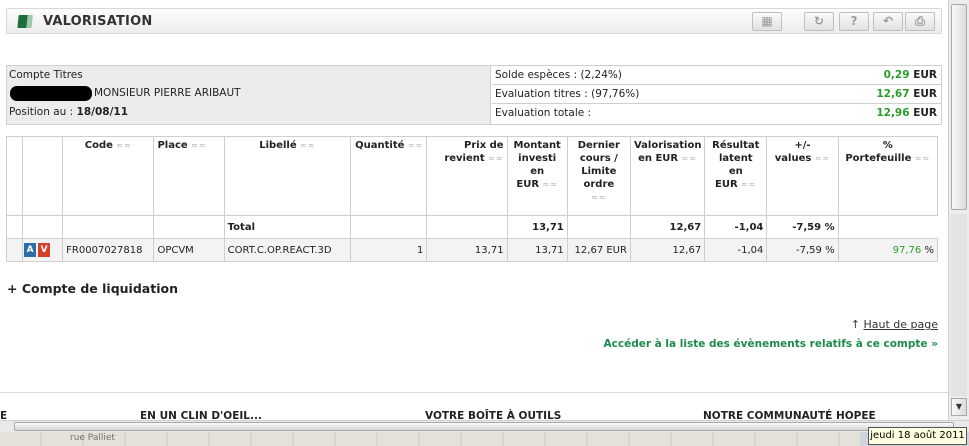 The image size is (969, 446). What do you see at coordinates (537, 227) in the screenshot?
I see `total-montant: 13,71` at bounding box center [537, 227].